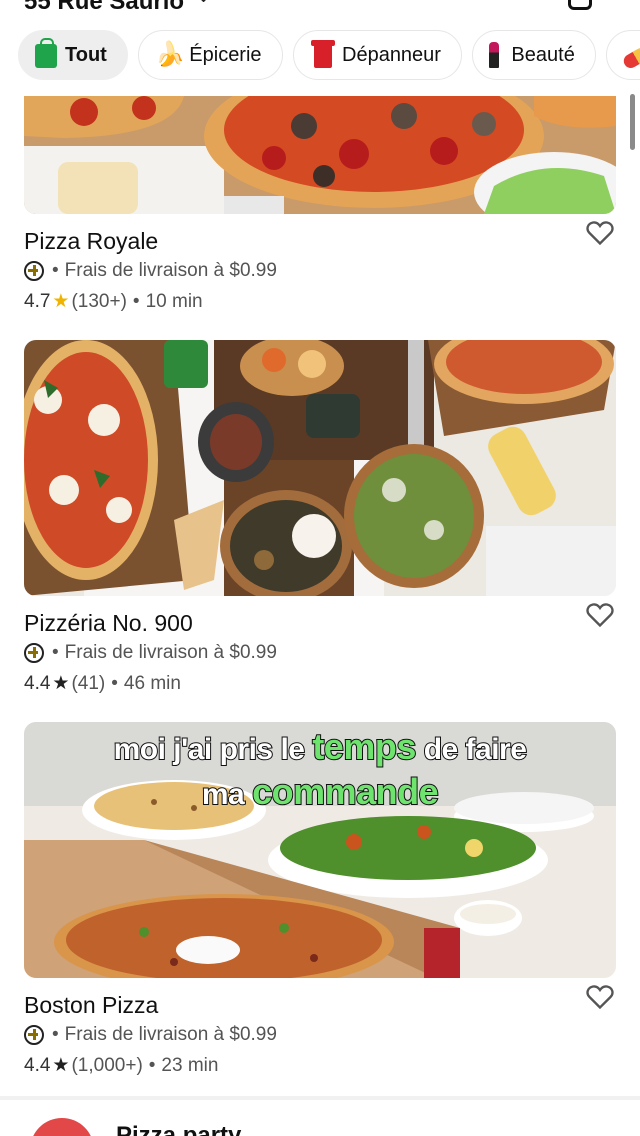 The height and width of the screenshot is (1136, 640). Describe the element at coordinates (152, 683) in the screenshot. I see `delivery-time: 46 min` at that location.